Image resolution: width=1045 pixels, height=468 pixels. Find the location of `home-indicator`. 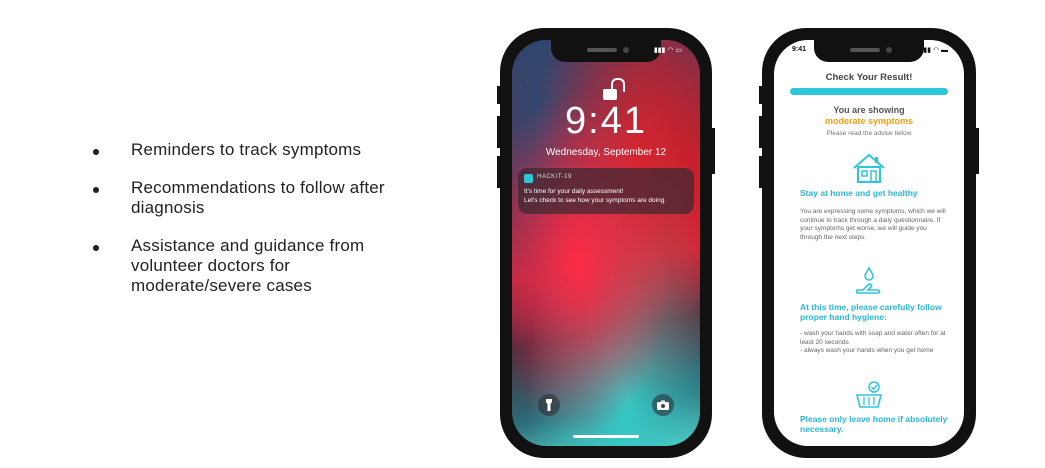

home-indicator is located at coordinates (606, 436).